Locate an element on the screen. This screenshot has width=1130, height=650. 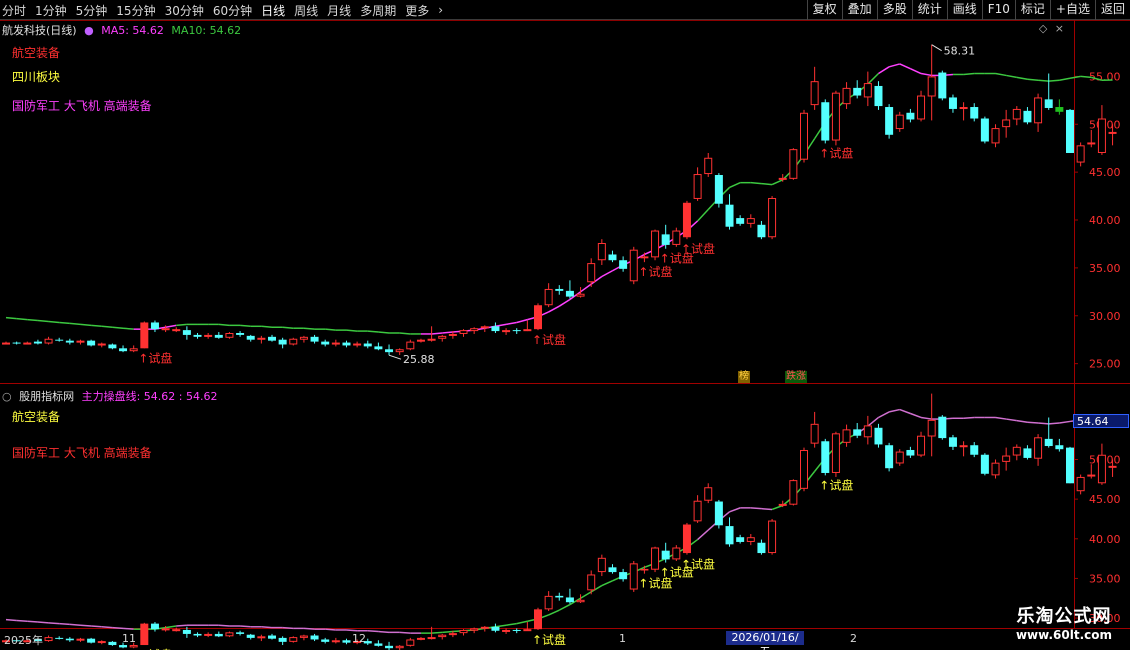
low-marker-line is located at coordinates (395, 357).